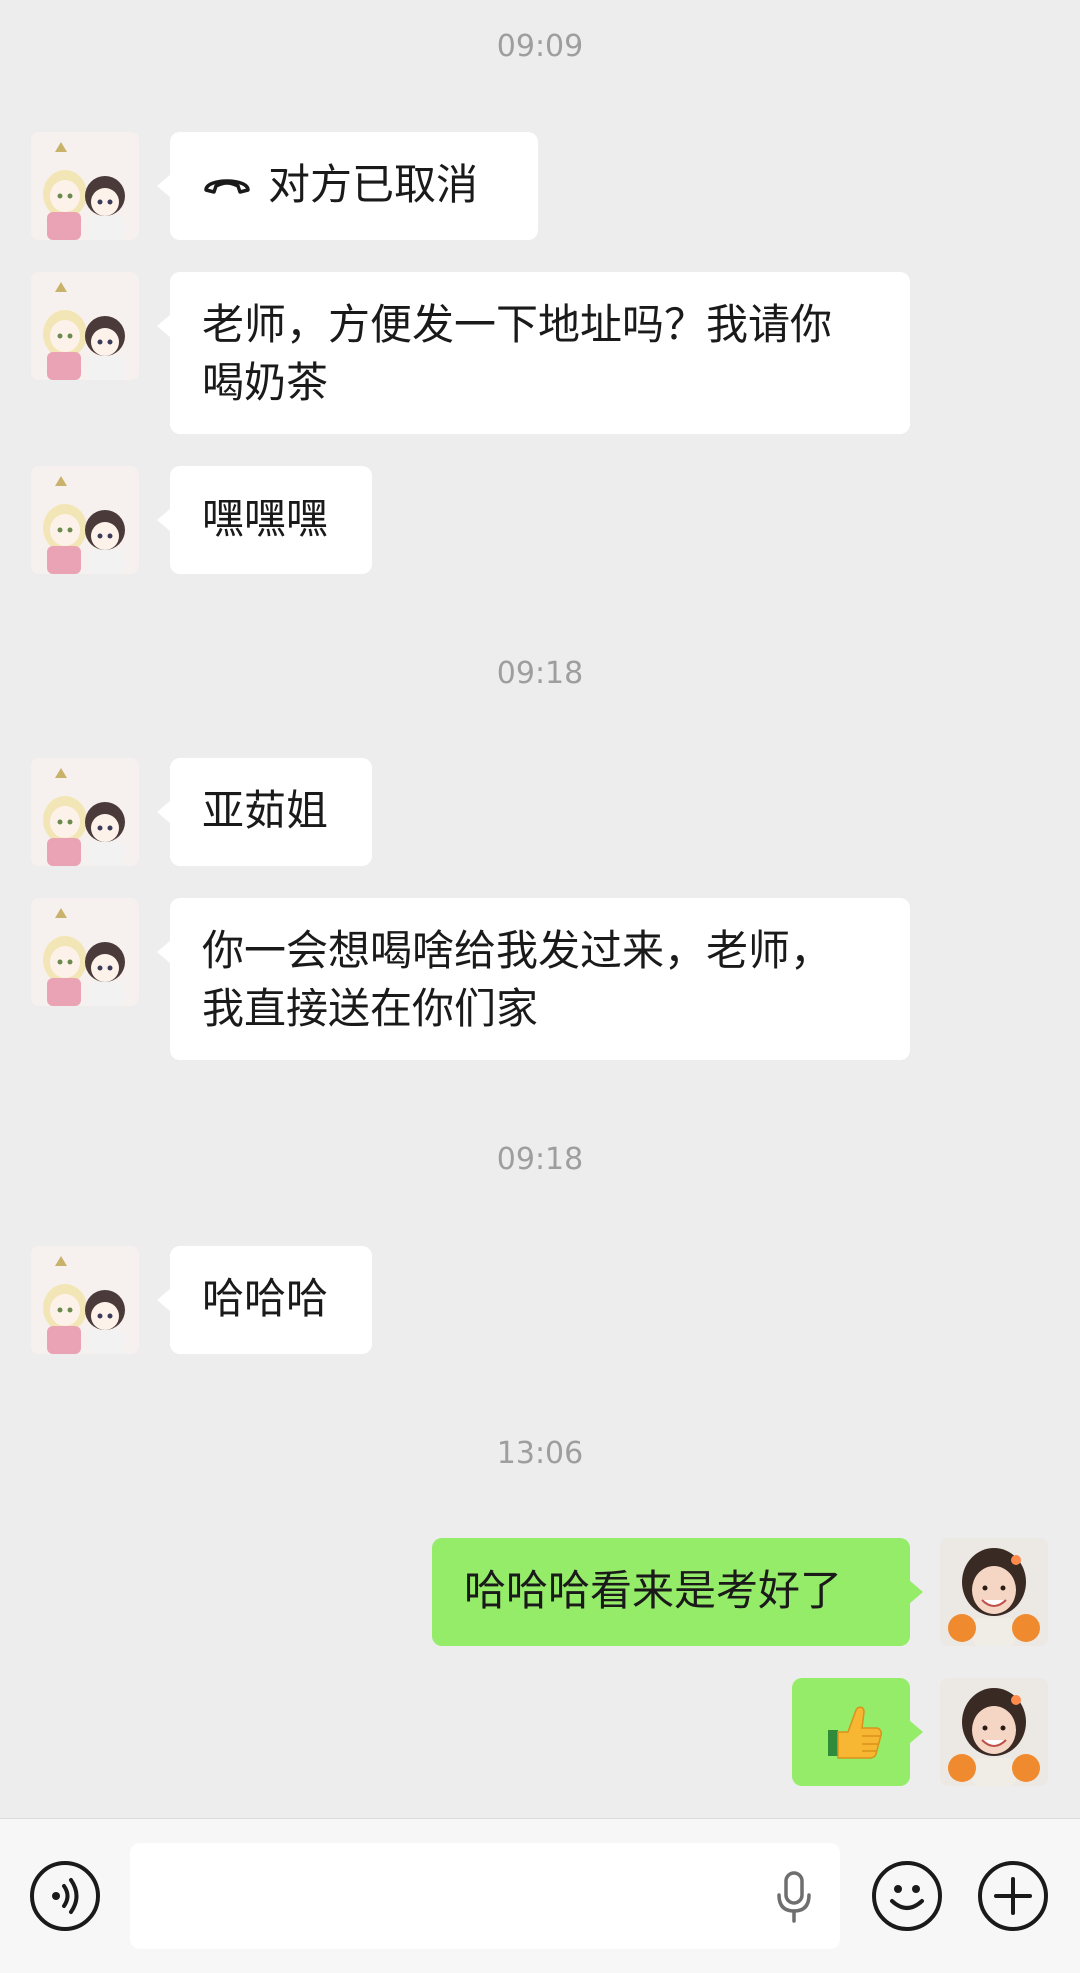 This screenshot has width=1080, height=1973. I want to click on input-bar, so click(540, 1895).